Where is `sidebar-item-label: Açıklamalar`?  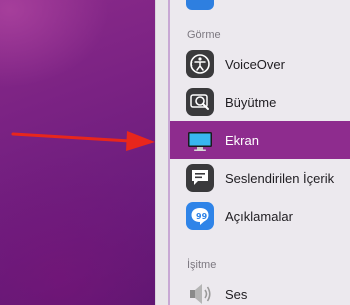
sidebar-item-label: Açıklamalar is located at coordinates (259, 216).